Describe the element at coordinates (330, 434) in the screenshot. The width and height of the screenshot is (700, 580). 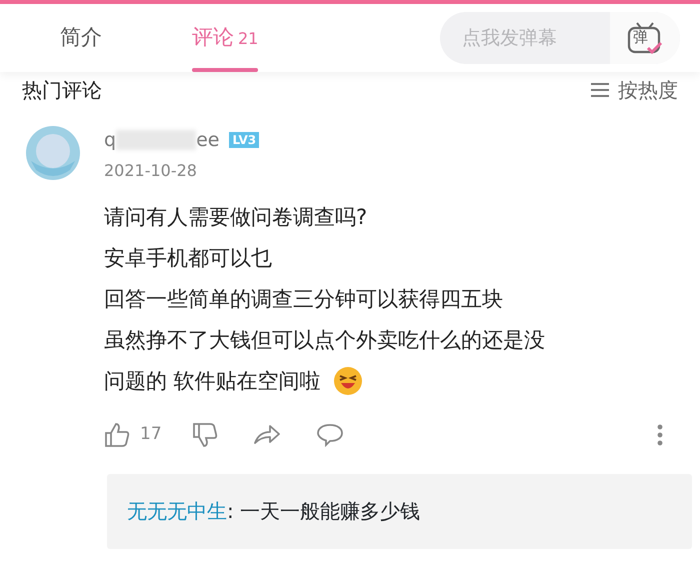
I see `comment-icon` at that location.